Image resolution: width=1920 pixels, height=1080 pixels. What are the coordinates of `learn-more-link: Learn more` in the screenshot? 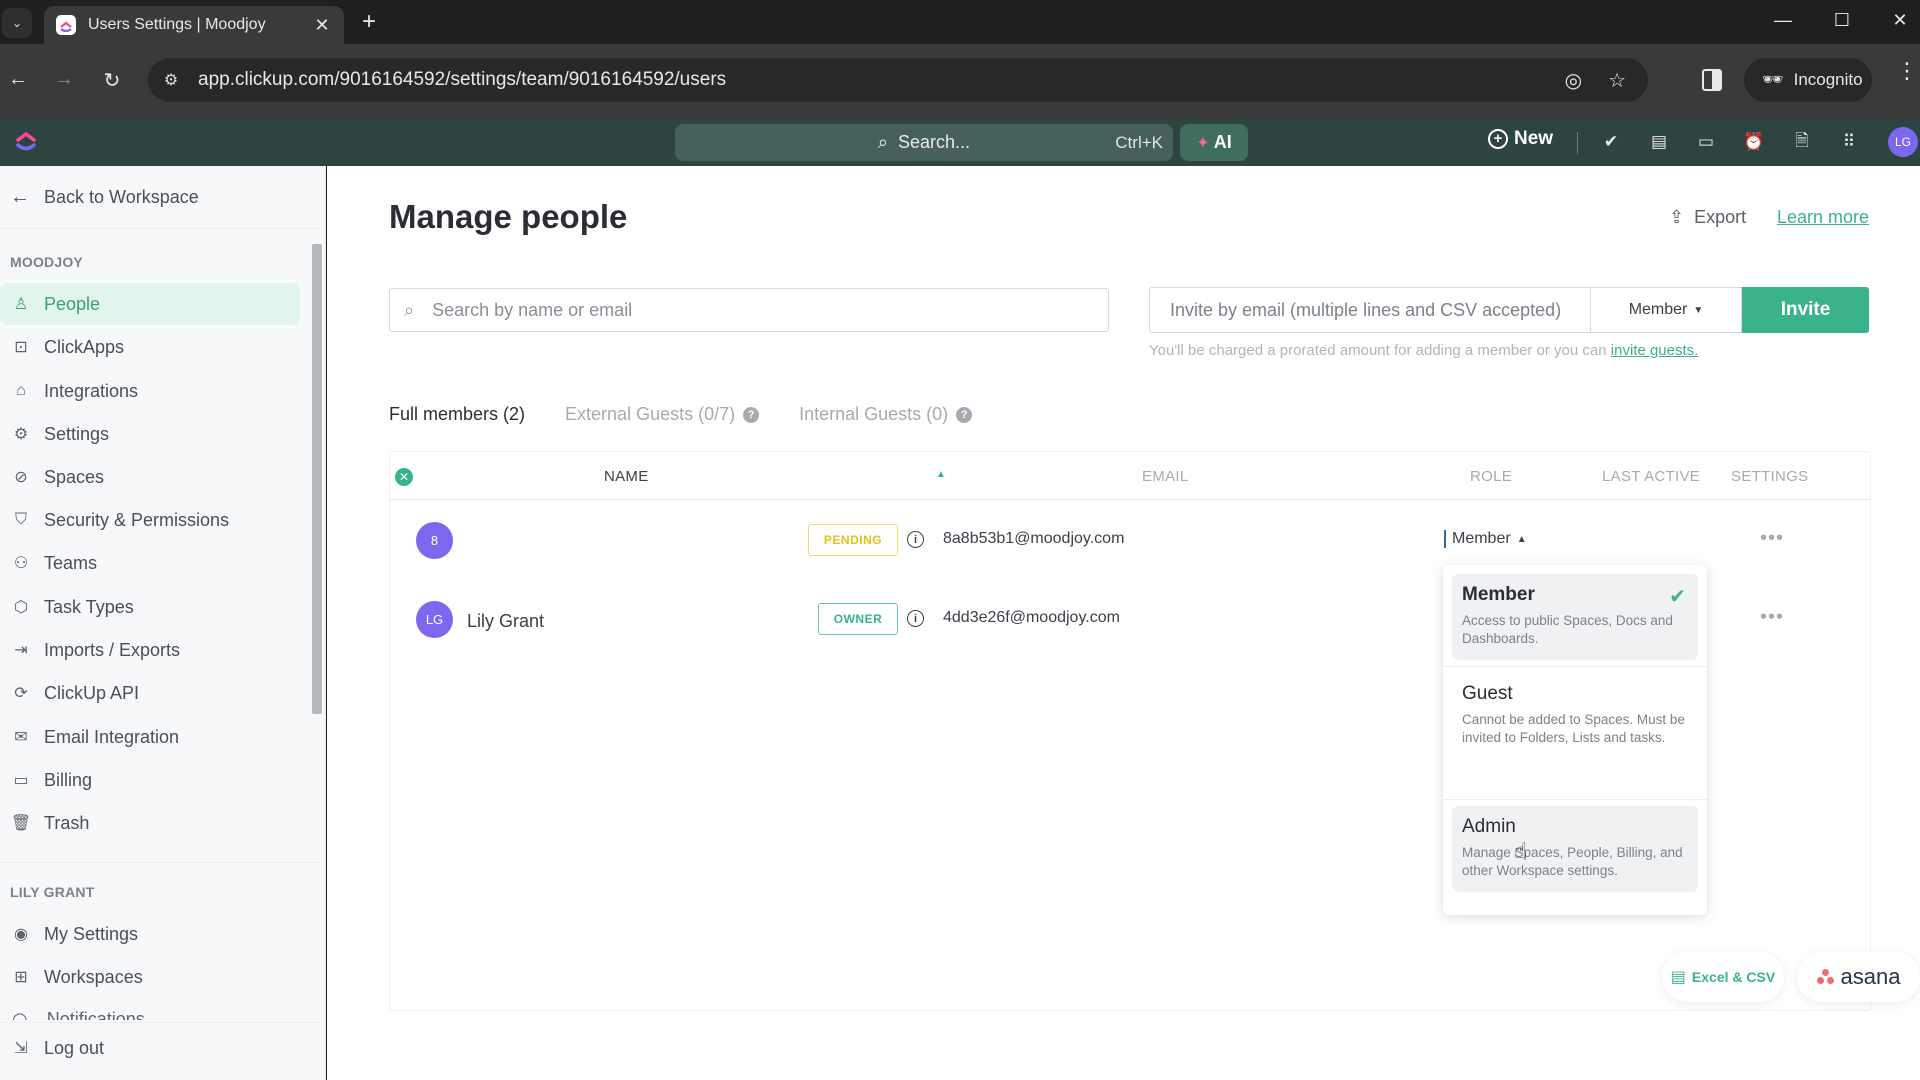 It's located at (1823, 217).